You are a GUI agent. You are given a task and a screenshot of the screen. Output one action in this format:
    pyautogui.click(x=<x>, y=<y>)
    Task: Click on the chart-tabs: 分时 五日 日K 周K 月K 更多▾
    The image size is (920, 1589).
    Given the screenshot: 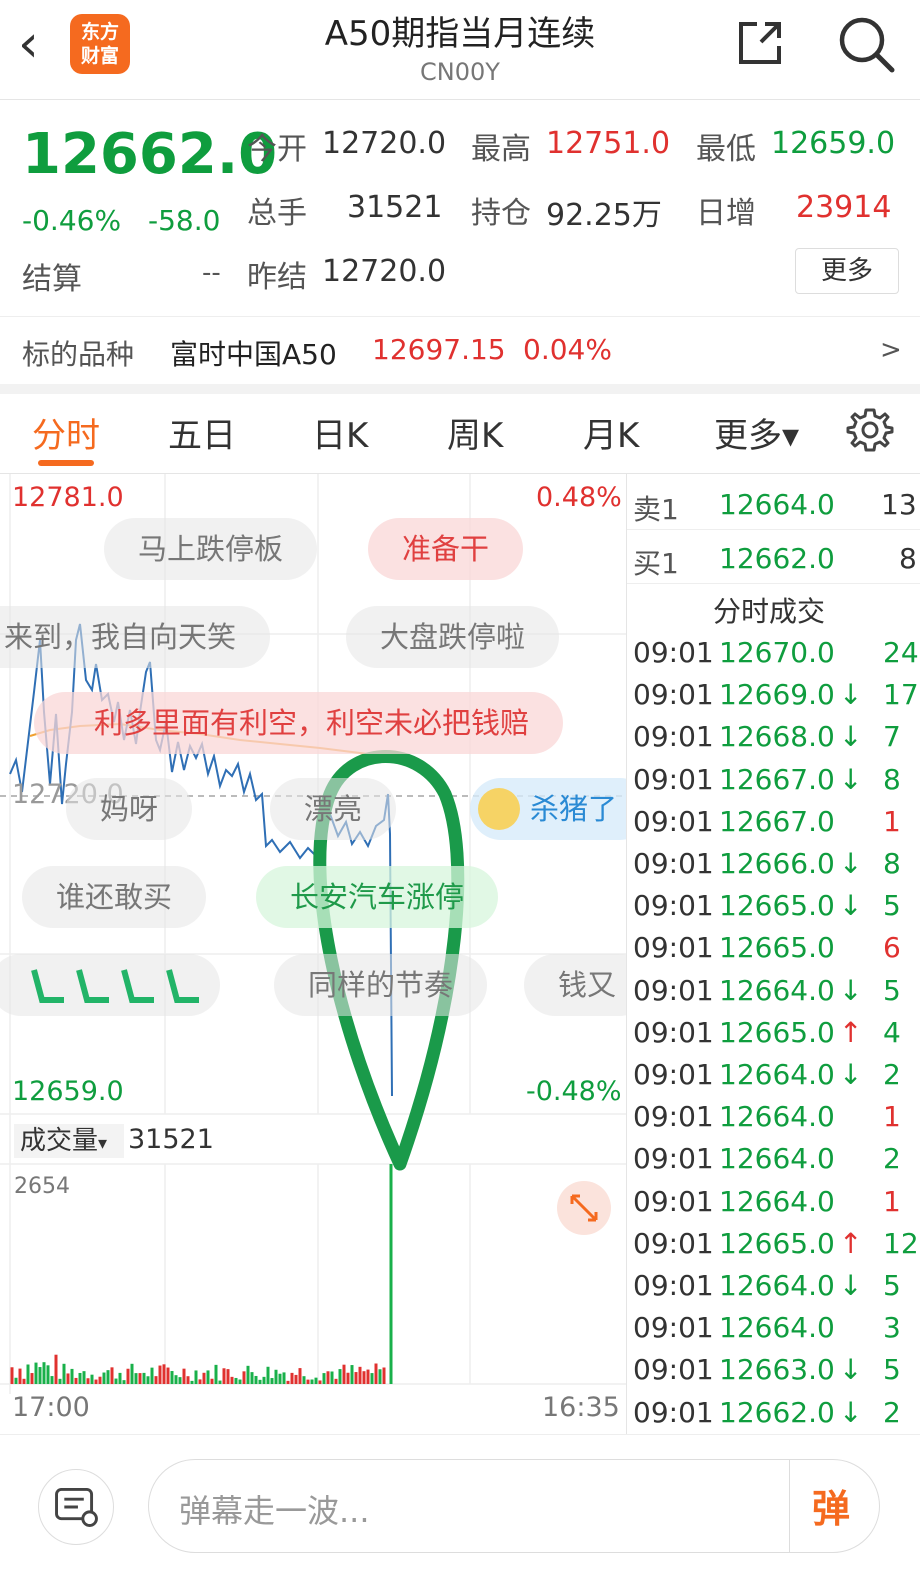 What is the action you would take?
    pyautogui.click(x=460, y=434)
    